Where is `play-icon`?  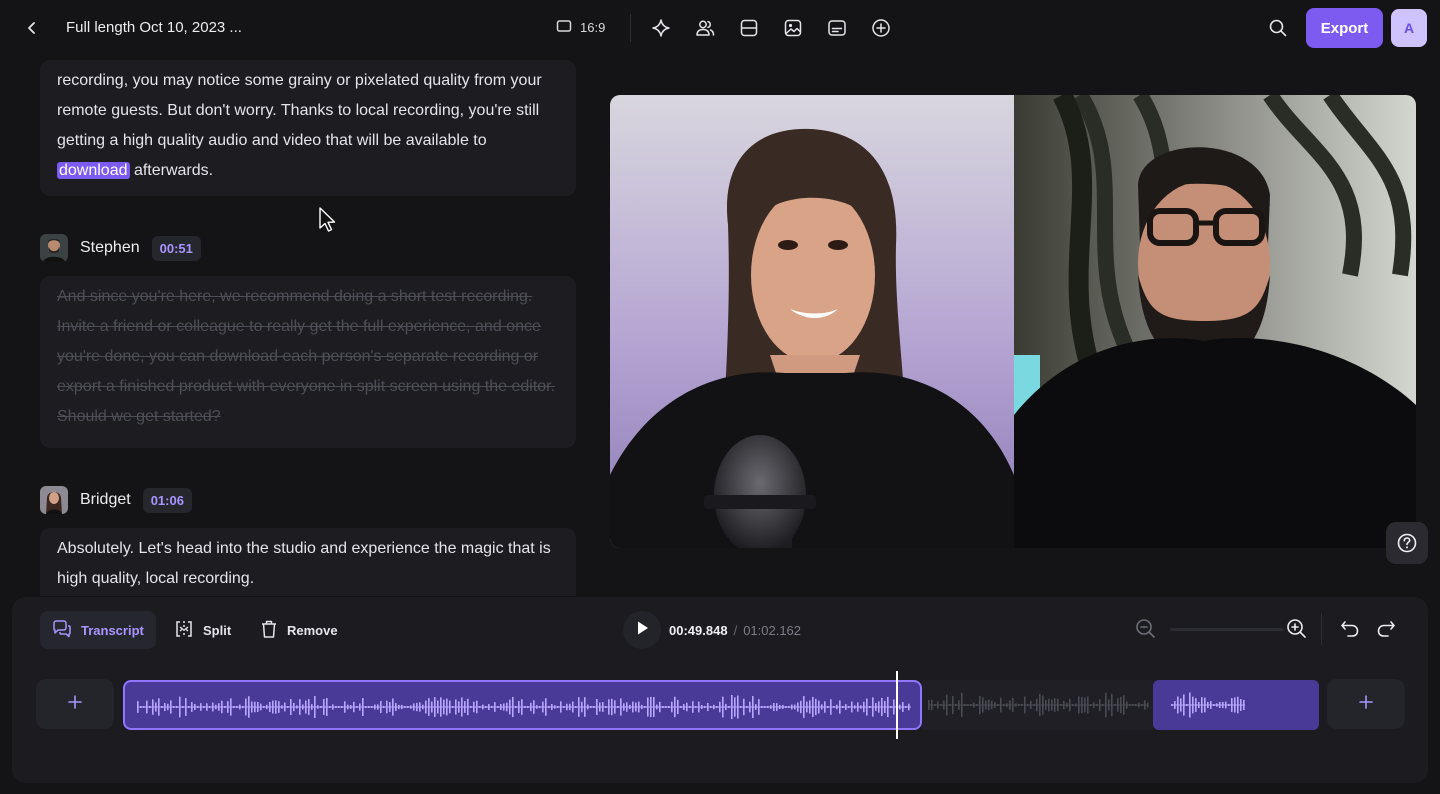 play-icon is located at coordinates (642, 630).